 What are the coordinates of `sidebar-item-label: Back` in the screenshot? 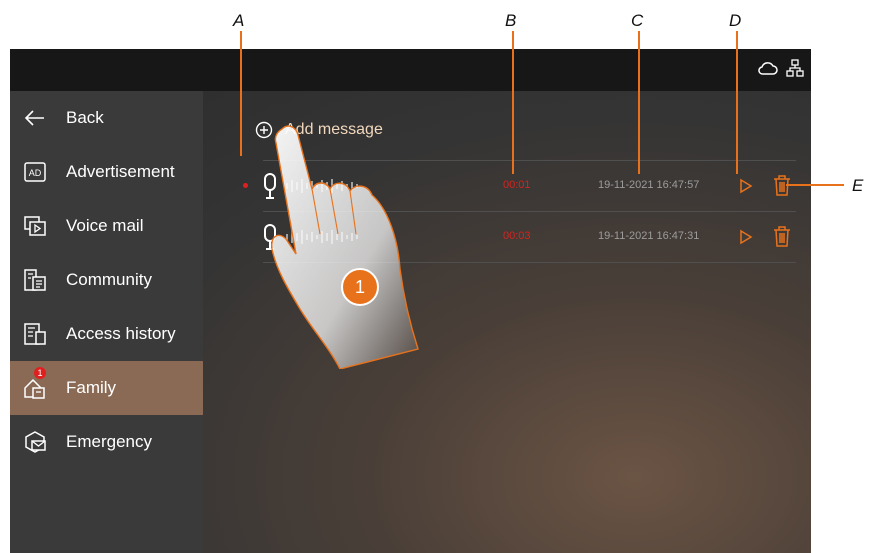 It's located at (85, 117).